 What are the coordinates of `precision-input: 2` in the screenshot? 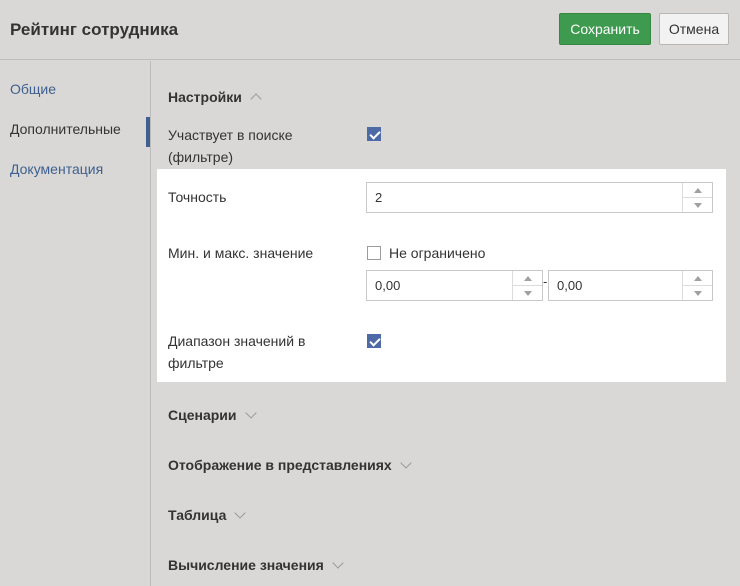 It's located at (539, 197).